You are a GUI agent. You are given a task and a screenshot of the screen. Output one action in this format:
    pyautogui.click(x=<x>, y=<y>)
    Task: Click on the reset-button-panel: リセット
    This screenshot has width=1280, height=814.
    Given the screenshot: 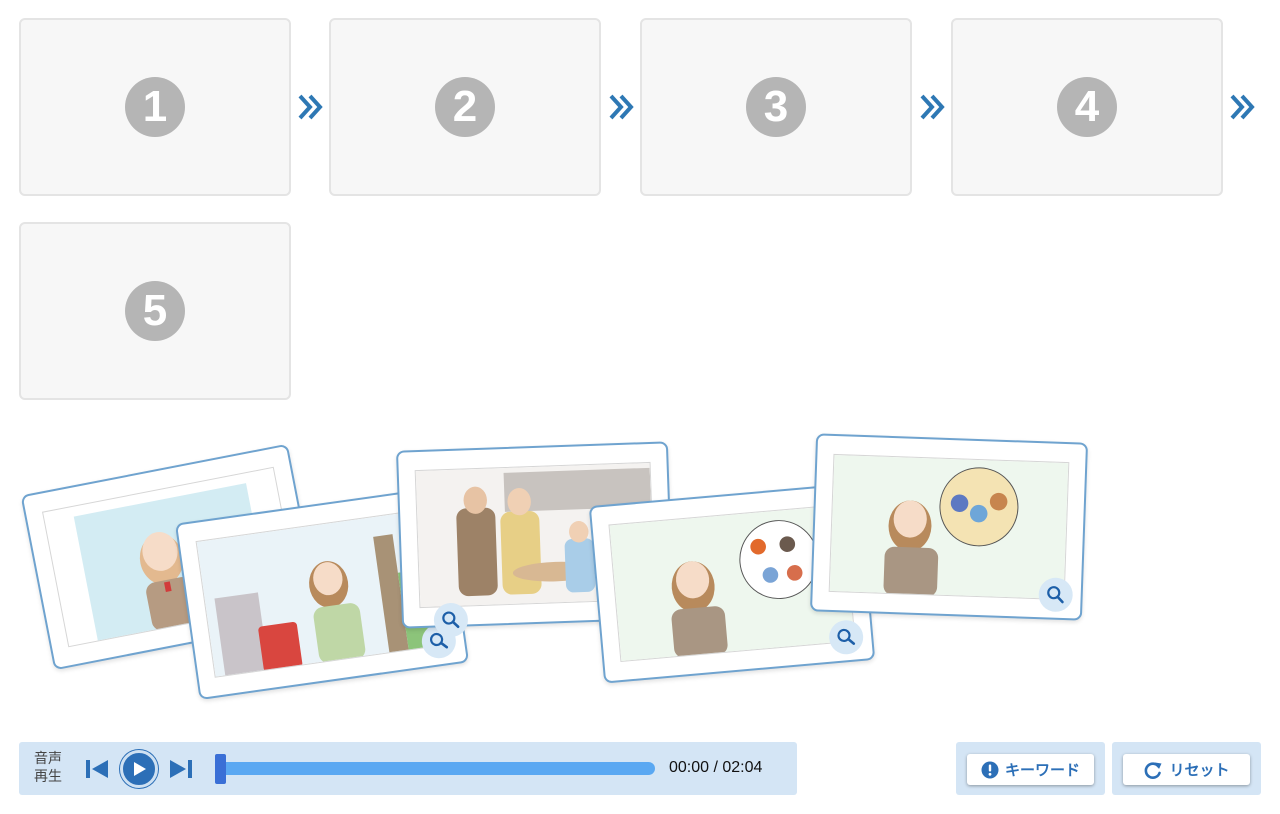 What is the action you would take?
    pyautogui.click(x=1186, y=768)
    